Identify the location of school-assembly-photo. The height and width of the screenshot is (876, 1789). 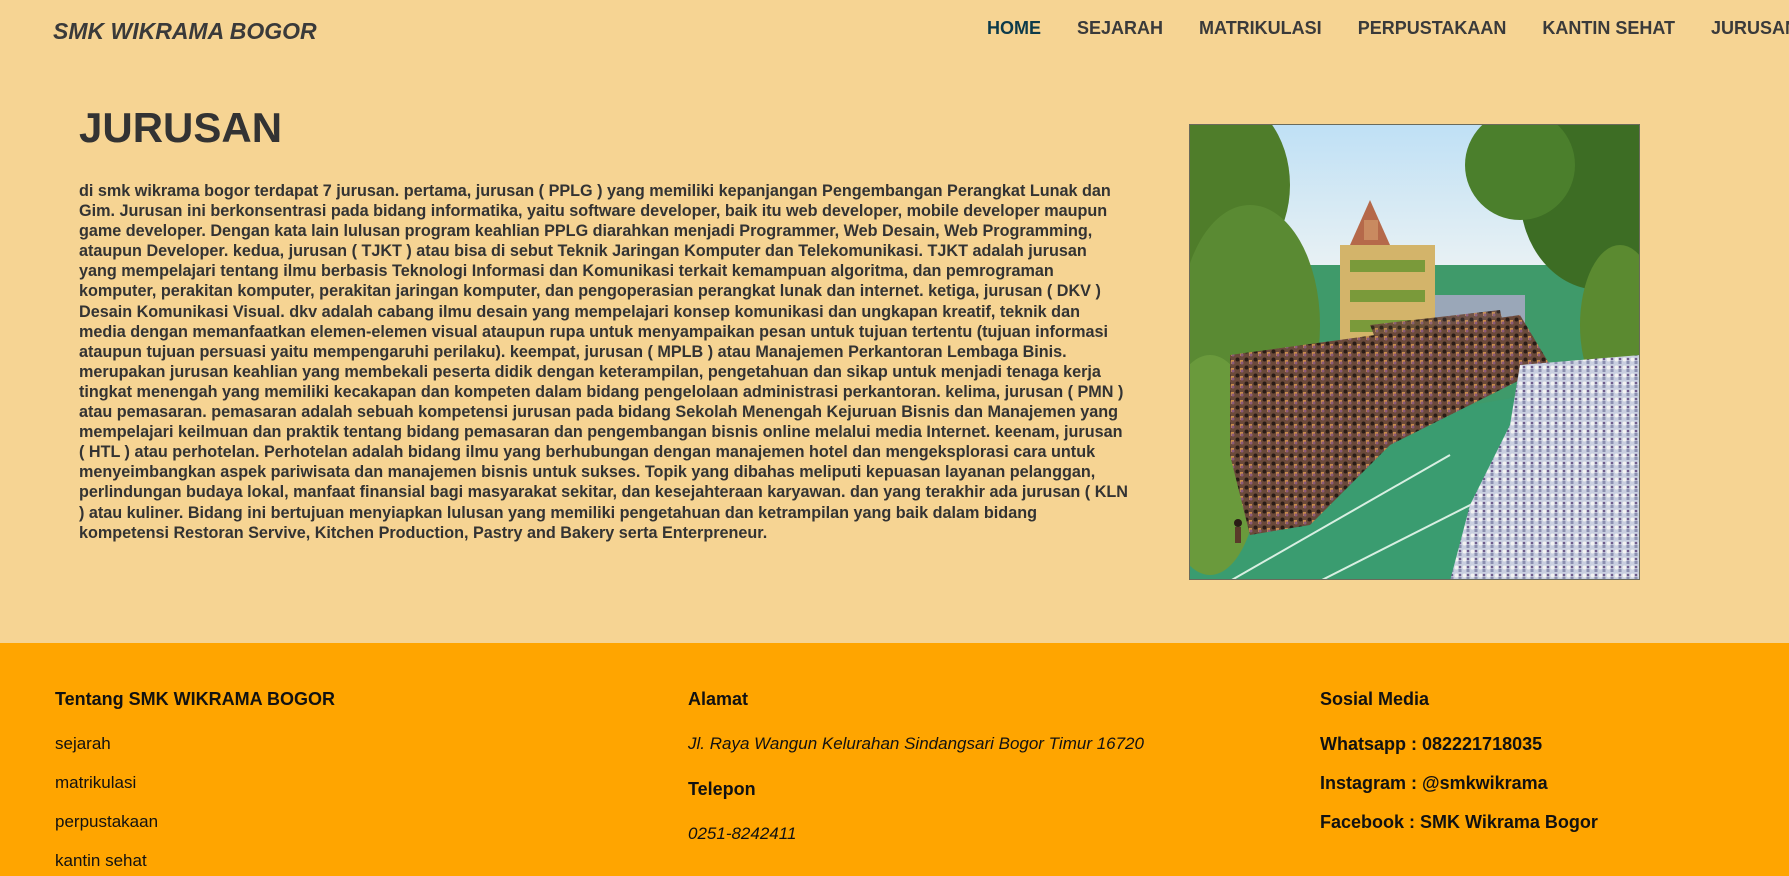
(1414, 352).